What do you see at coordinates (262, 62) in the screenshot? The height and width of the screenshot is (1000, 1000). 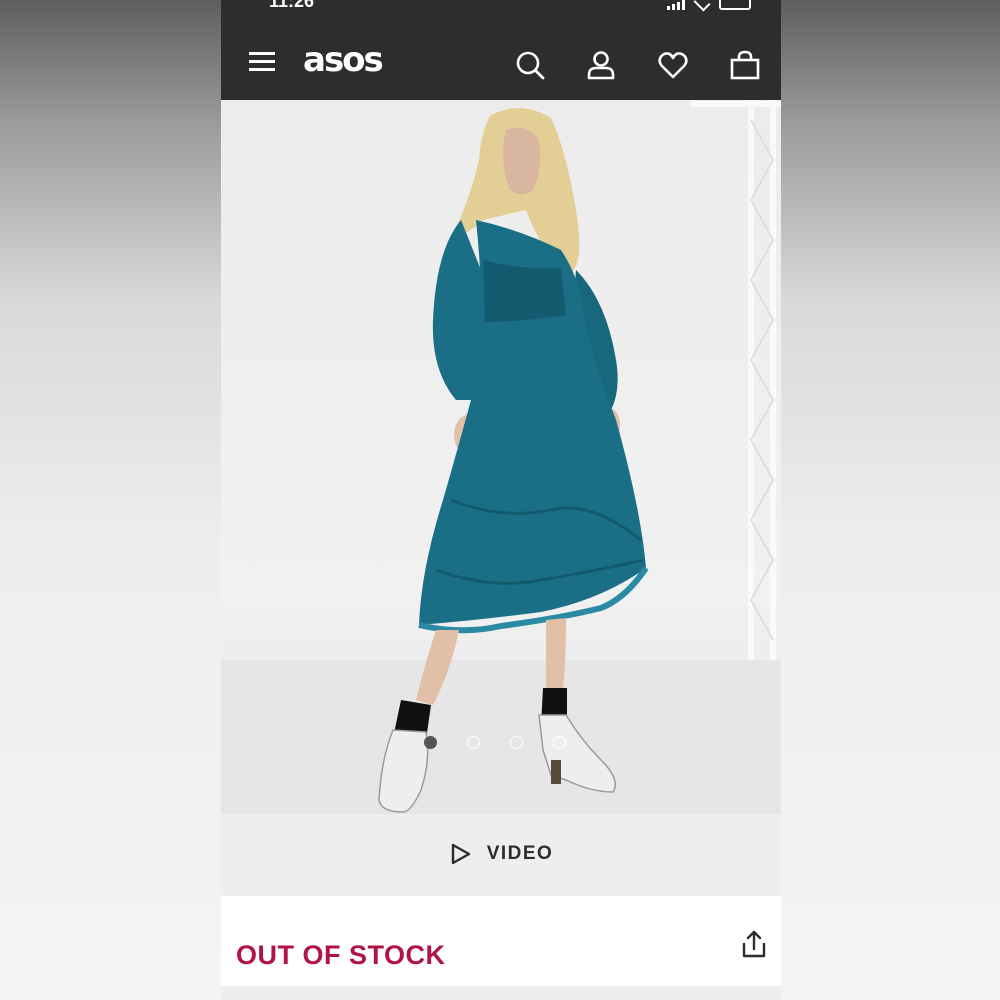 I see `menu-icon` at bounding box center [262, 62].